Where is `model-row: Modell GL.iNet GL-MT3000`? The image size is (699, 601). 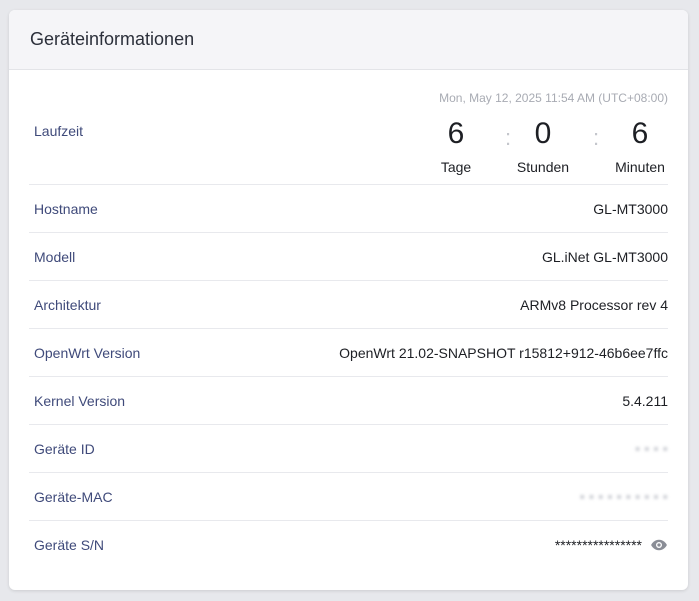
model-row: Modell GL.iNet GL-MT3000 is located at coordinates (348, 257).